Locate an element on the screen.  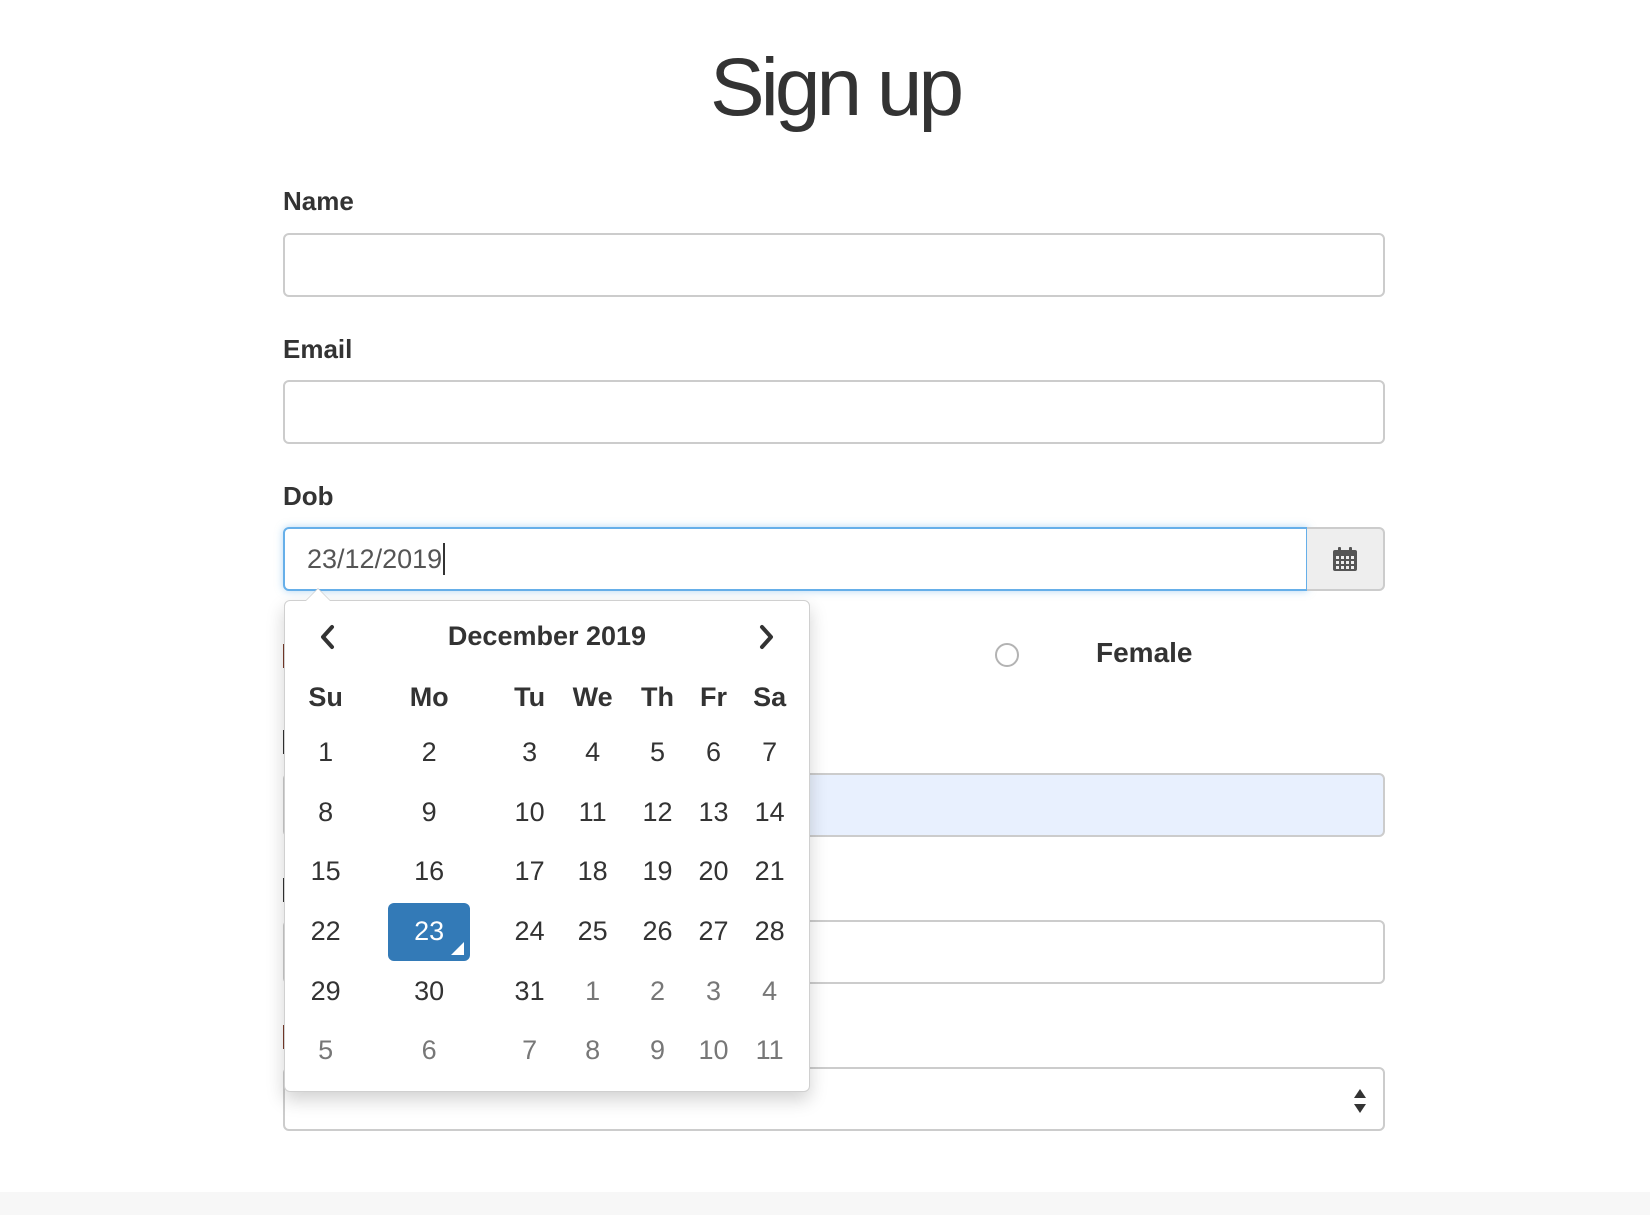
next-month-button is located at coordinates (767, 637).